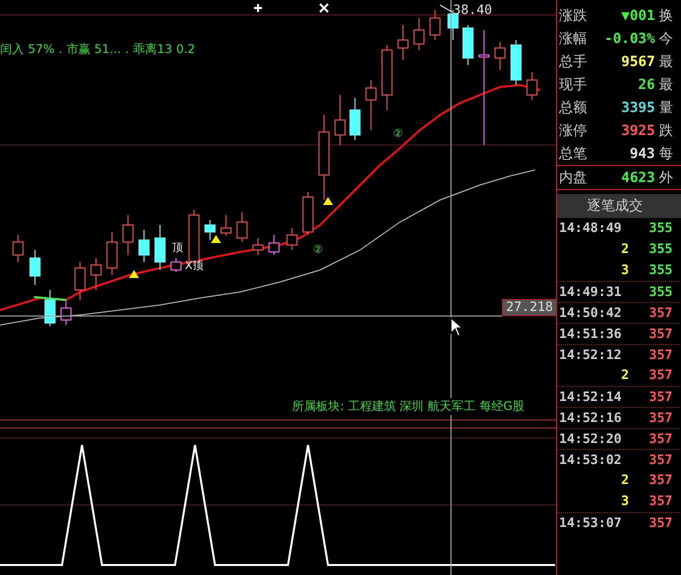 The image size is (681, 575). I want to click on quote-value: 26, so click(646, 84).